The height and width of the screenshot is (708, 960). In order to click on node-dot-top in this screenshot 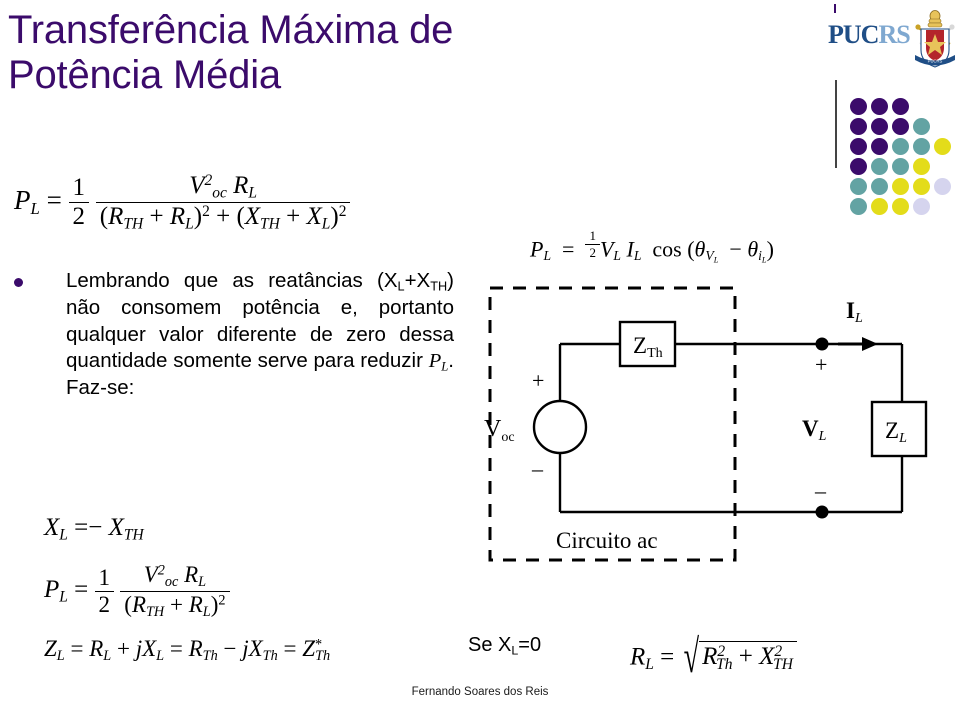, I will do `click(822, 344)`.